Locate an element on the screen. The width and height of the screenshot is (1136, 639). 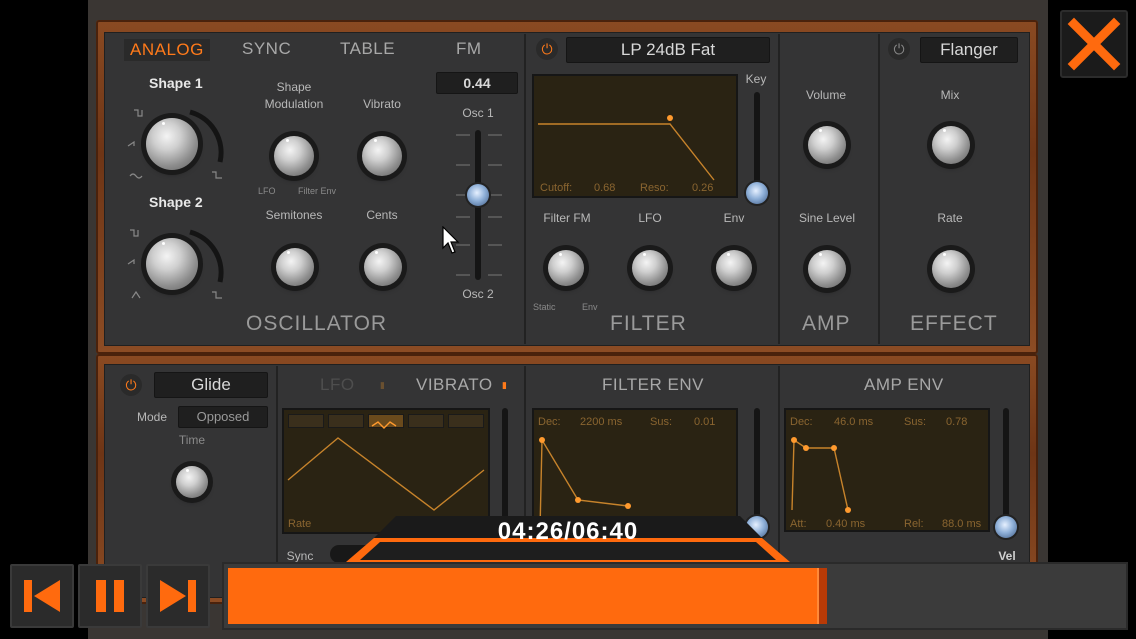
effect-rate-knob is located at coordinates (951, 269).